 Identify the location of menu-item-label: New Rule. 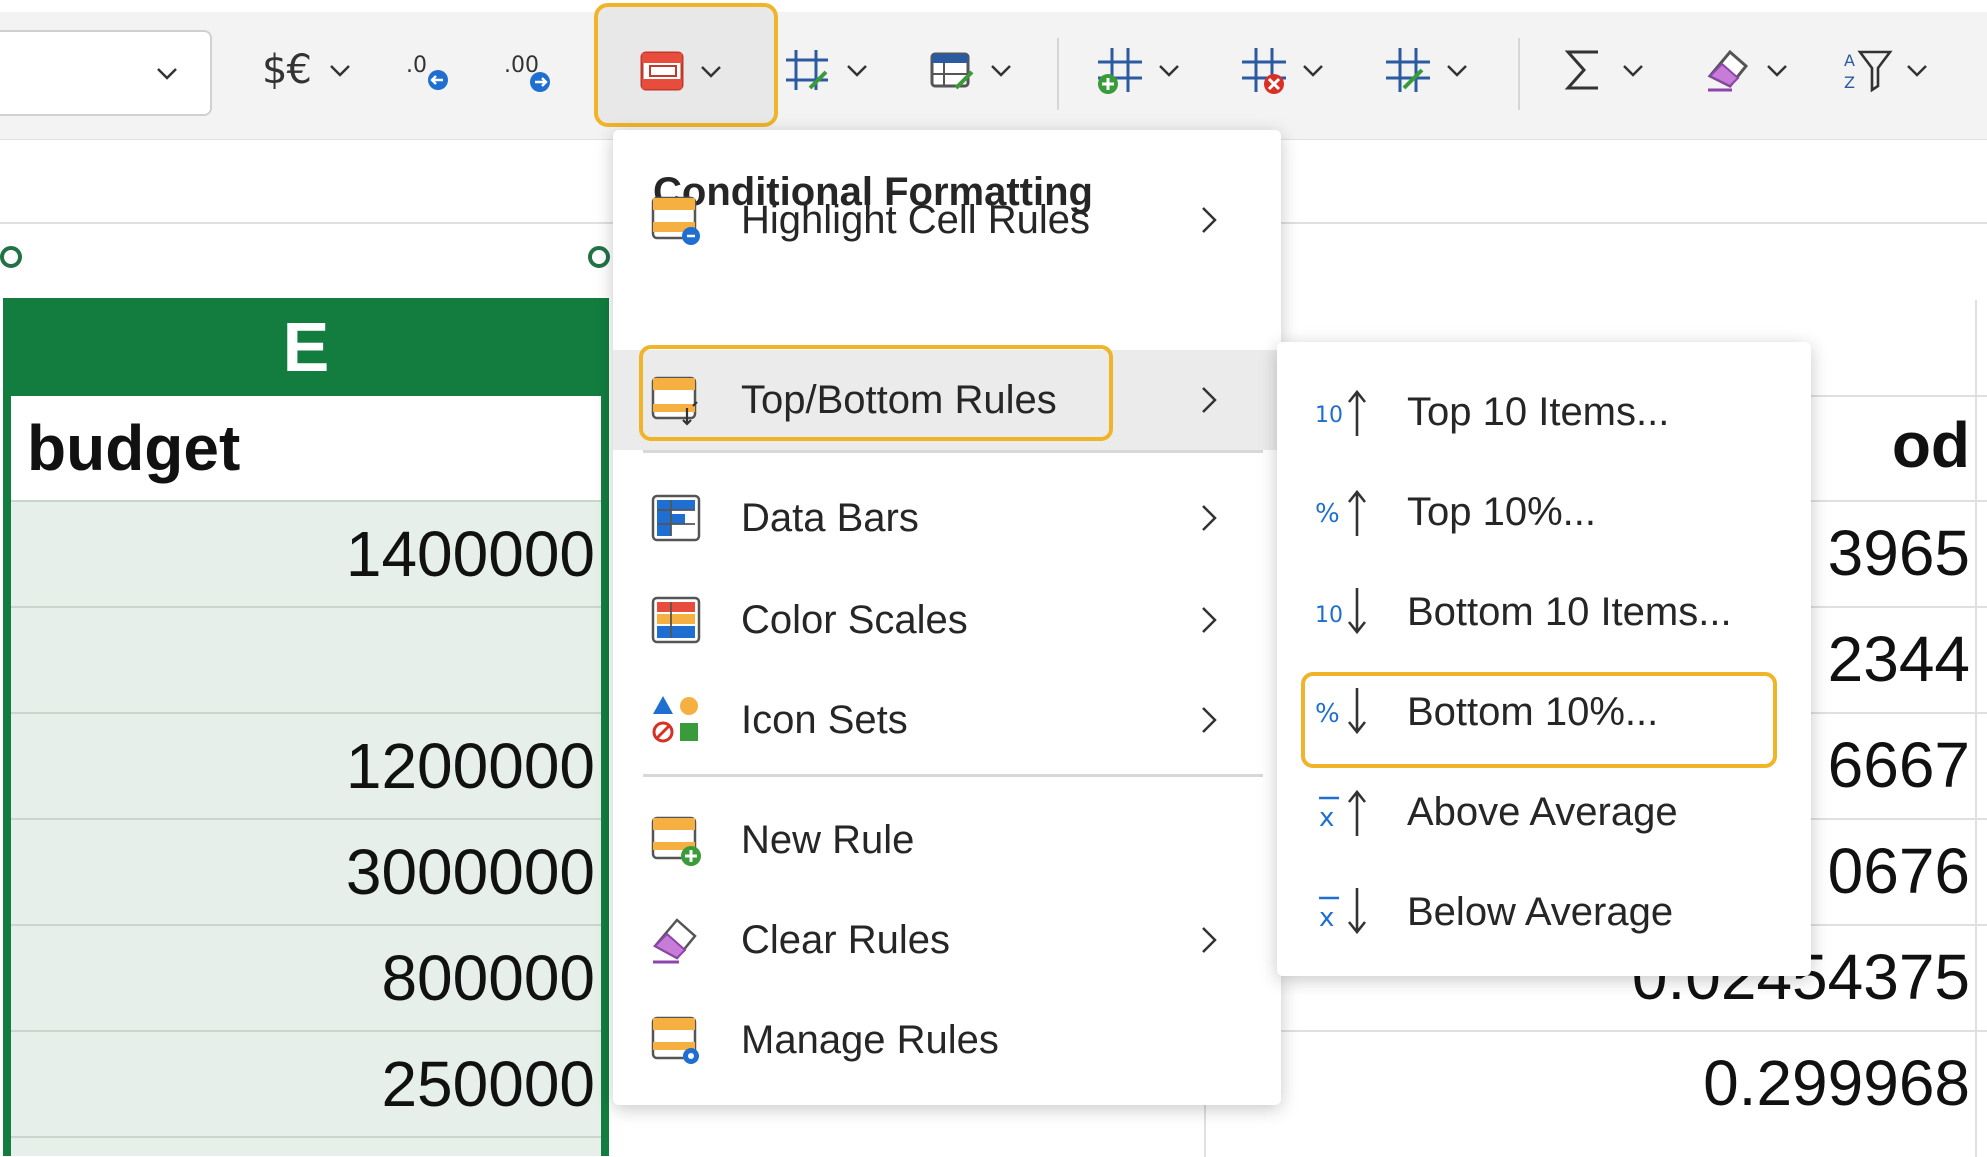
(828, 839).